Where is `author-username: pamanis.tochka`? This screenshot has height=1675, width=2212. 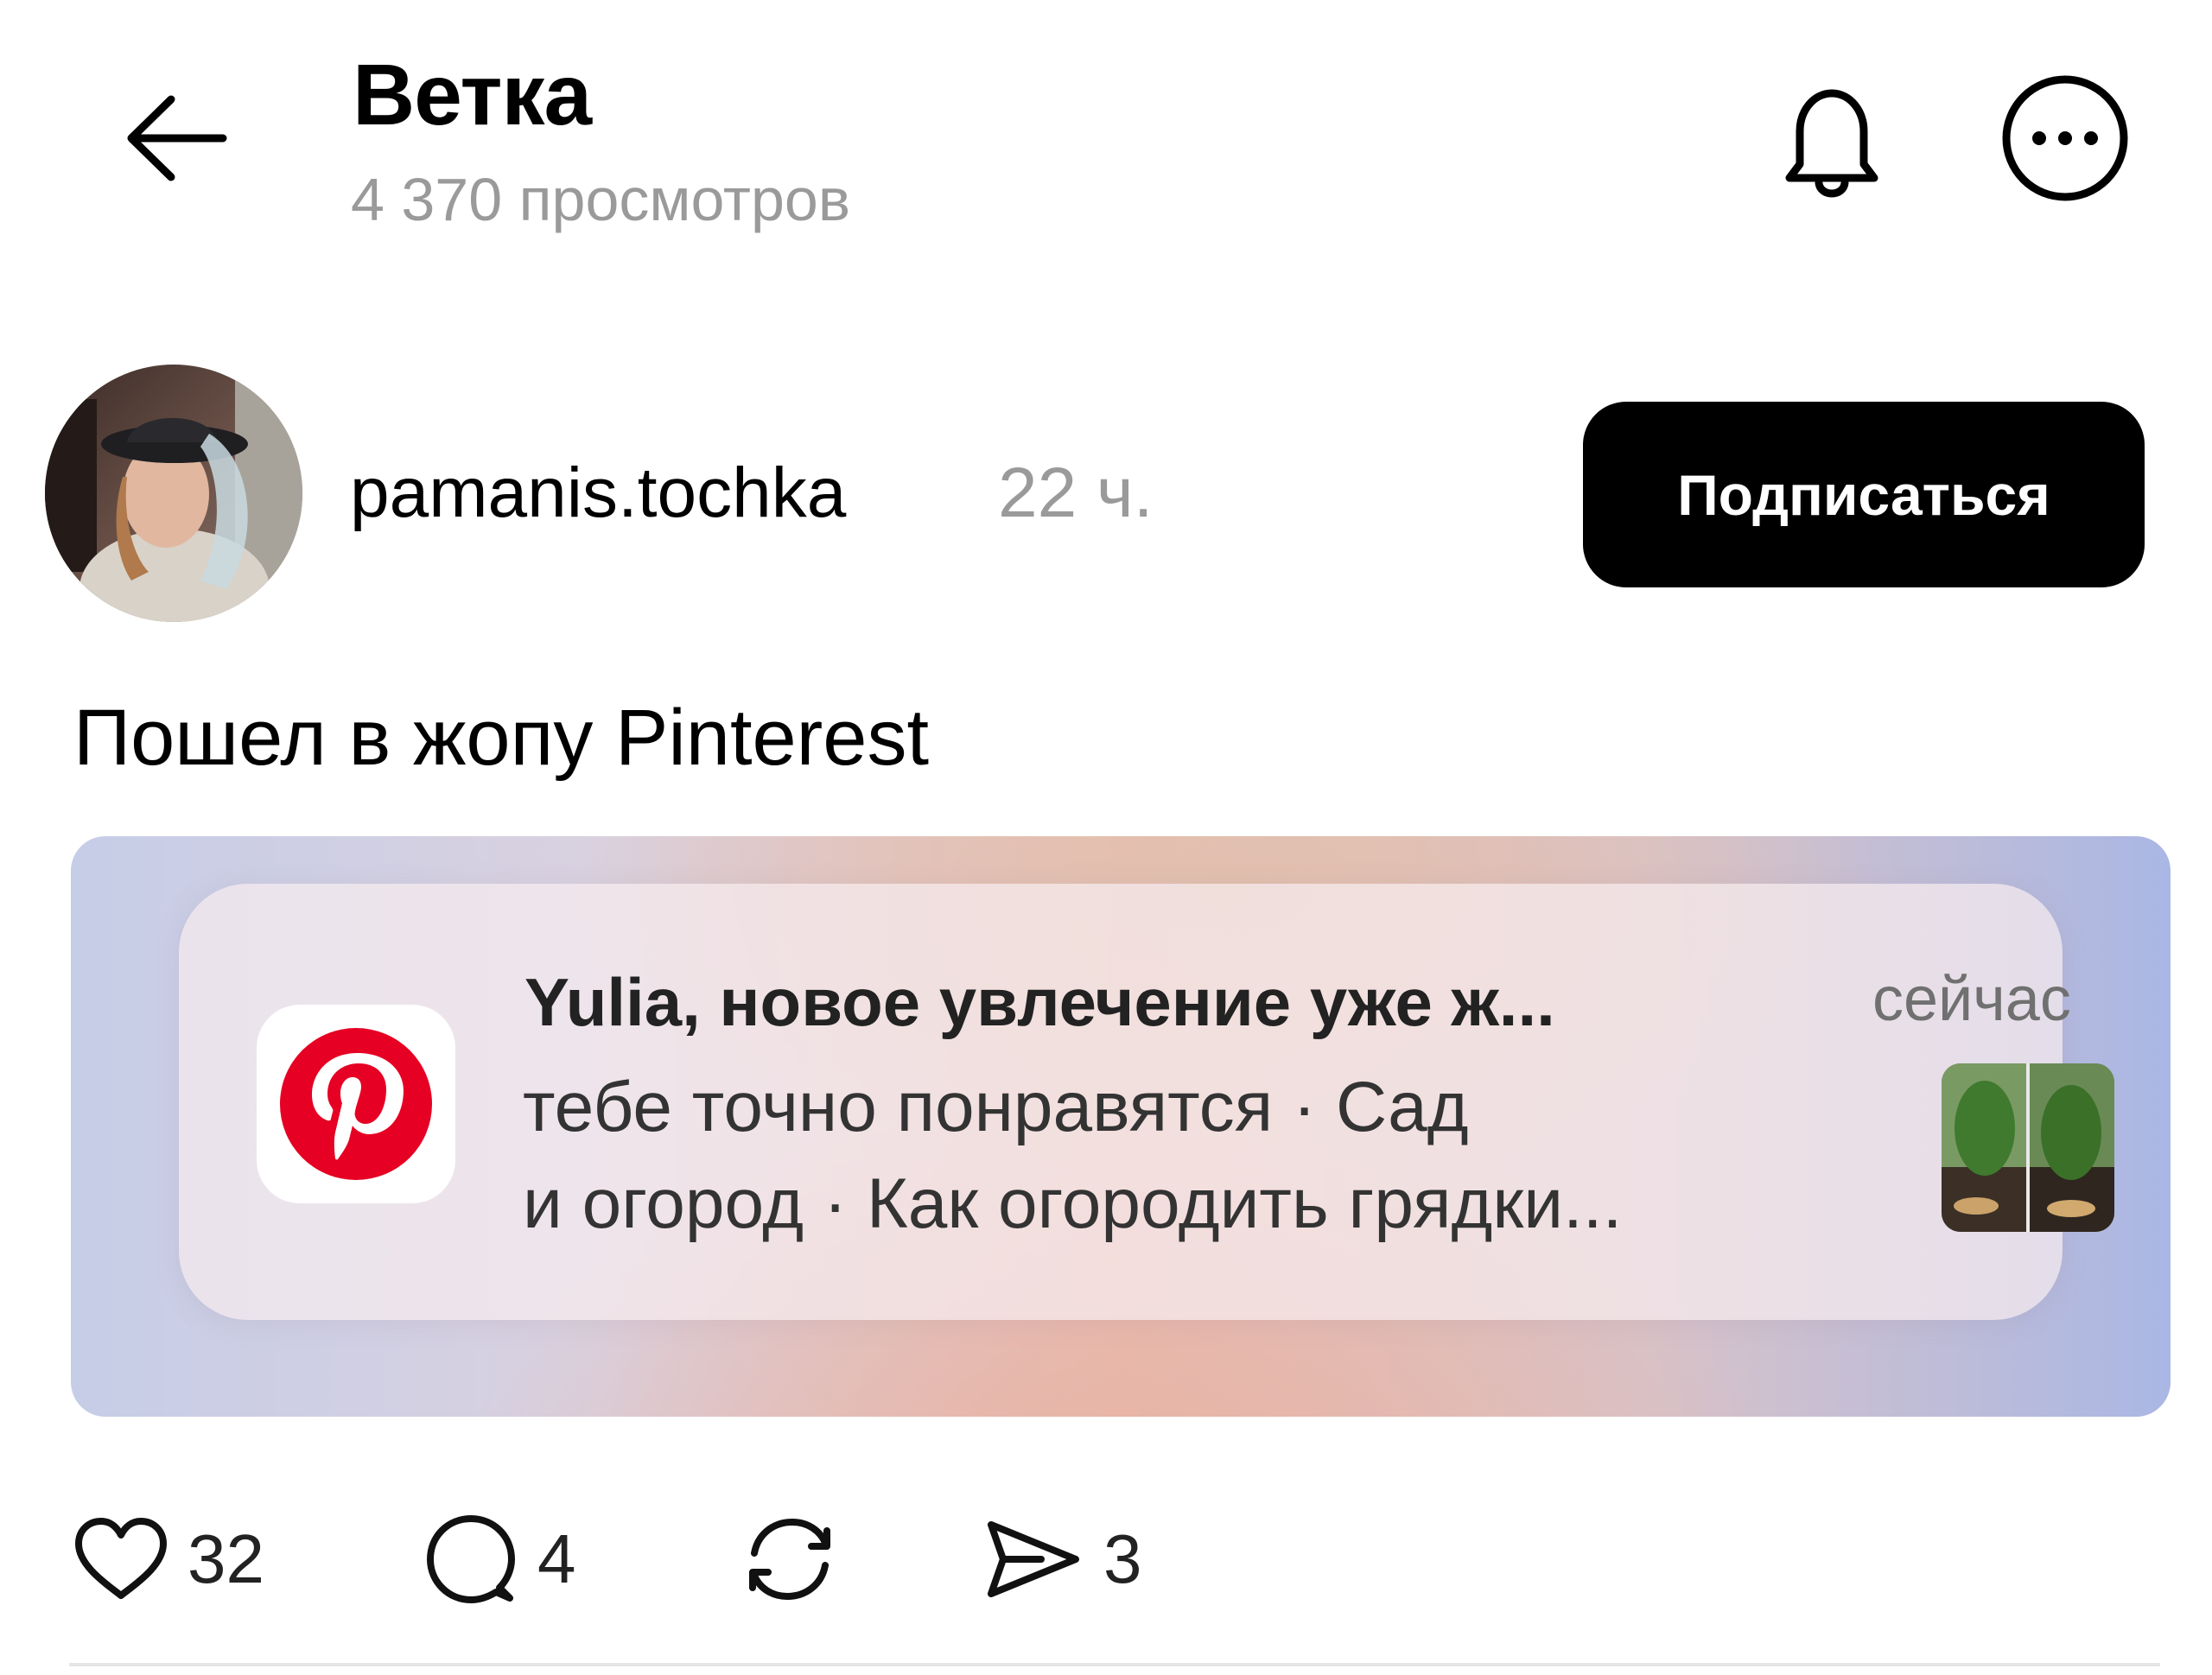 author-username: pamanis.tochka is located at coordinates (598, 493).